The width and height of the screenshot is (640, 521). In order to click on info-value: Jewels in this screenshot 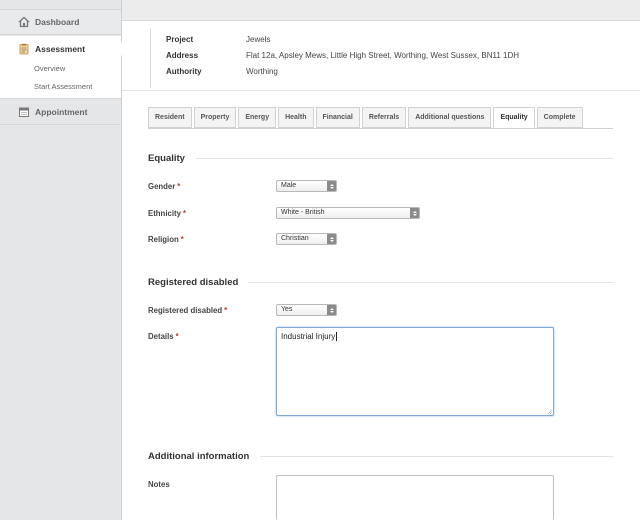, I will do `click(258, 39)`.